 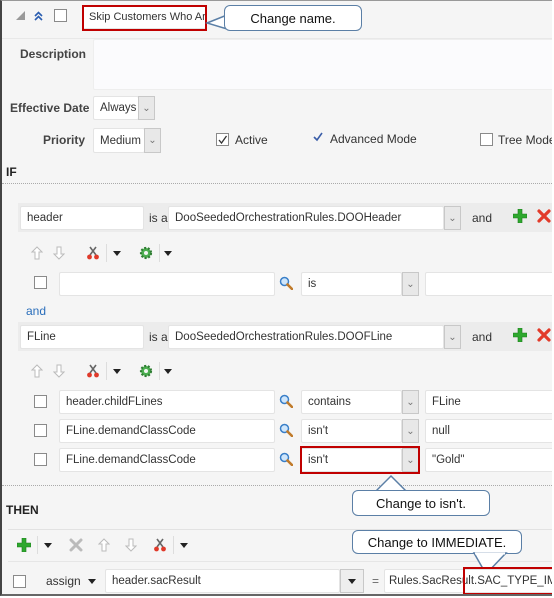 What do you see at coordinates (152, 140) in the screenshot?
I see `priority-dropdown-button: ⌄` at bounding box center [152, 140].